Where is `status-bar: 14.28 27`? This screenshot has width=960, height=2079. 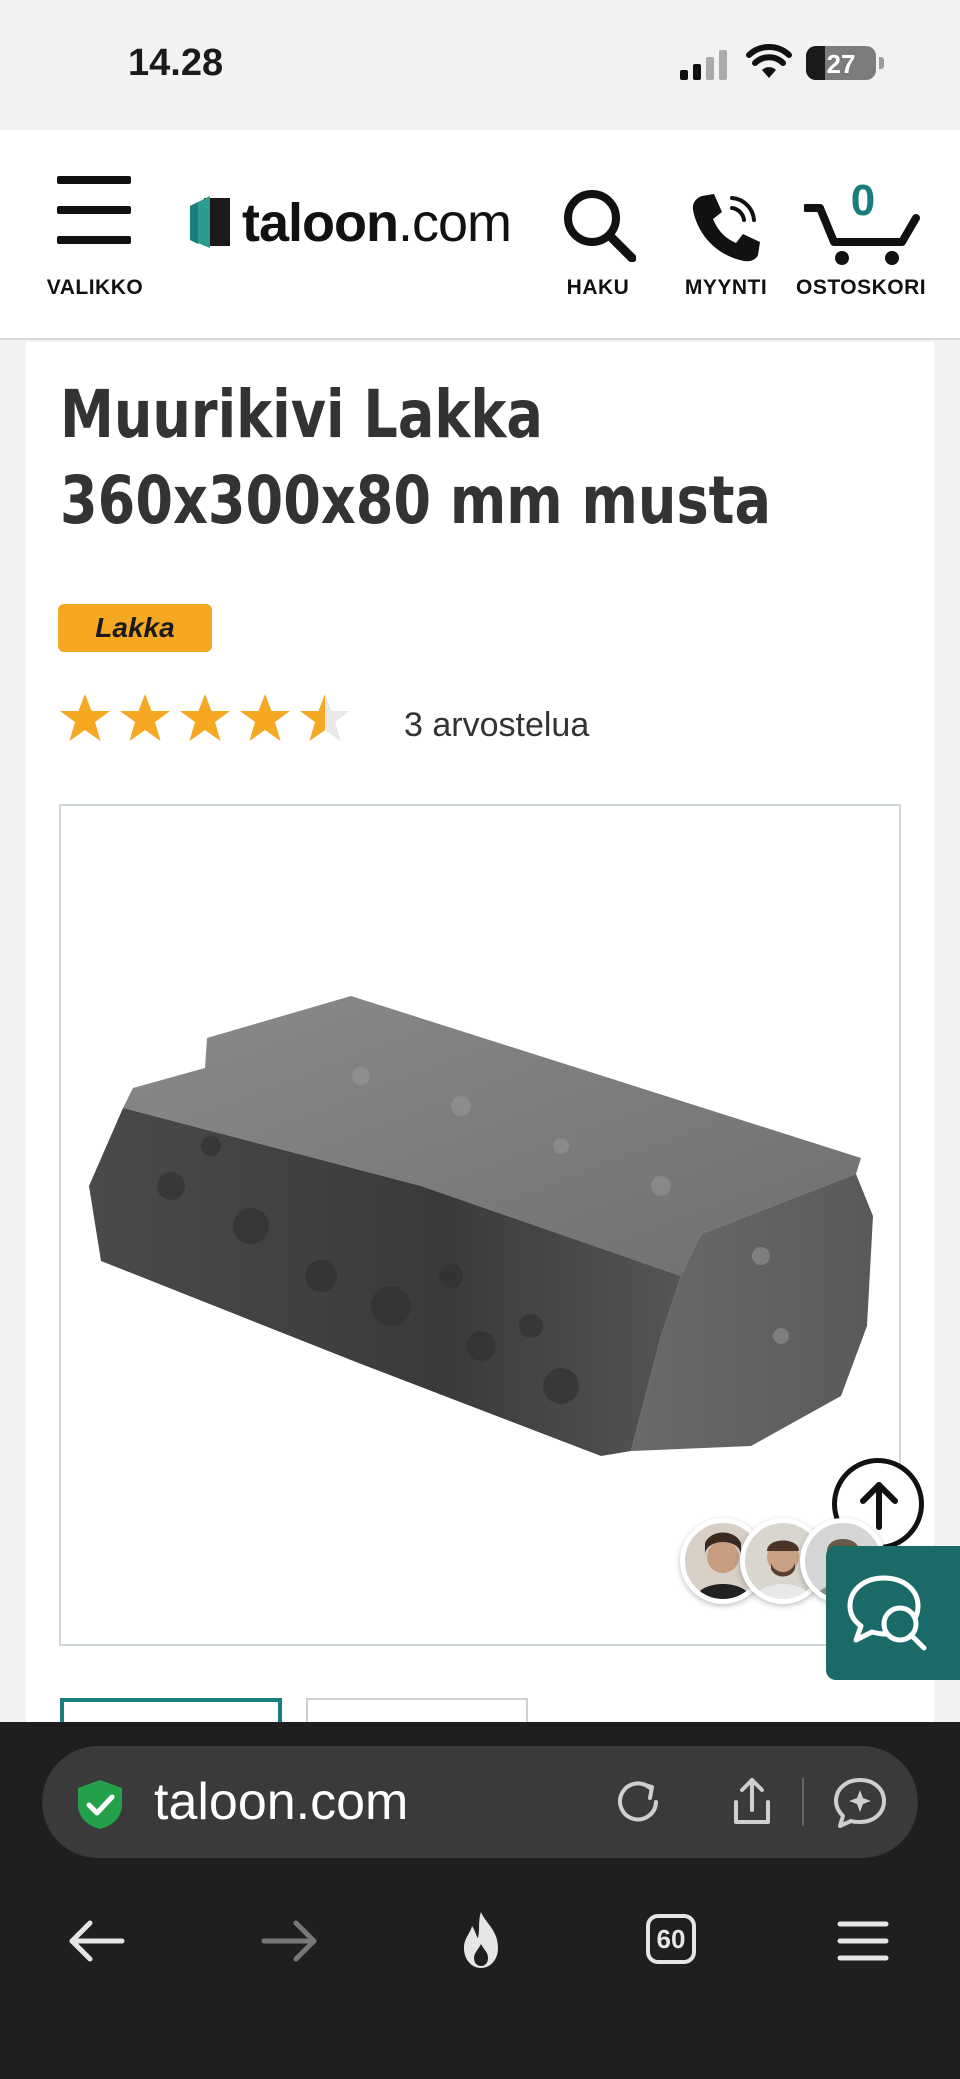
status-bar: 14.28 27 is located at coordinates (480, 65).